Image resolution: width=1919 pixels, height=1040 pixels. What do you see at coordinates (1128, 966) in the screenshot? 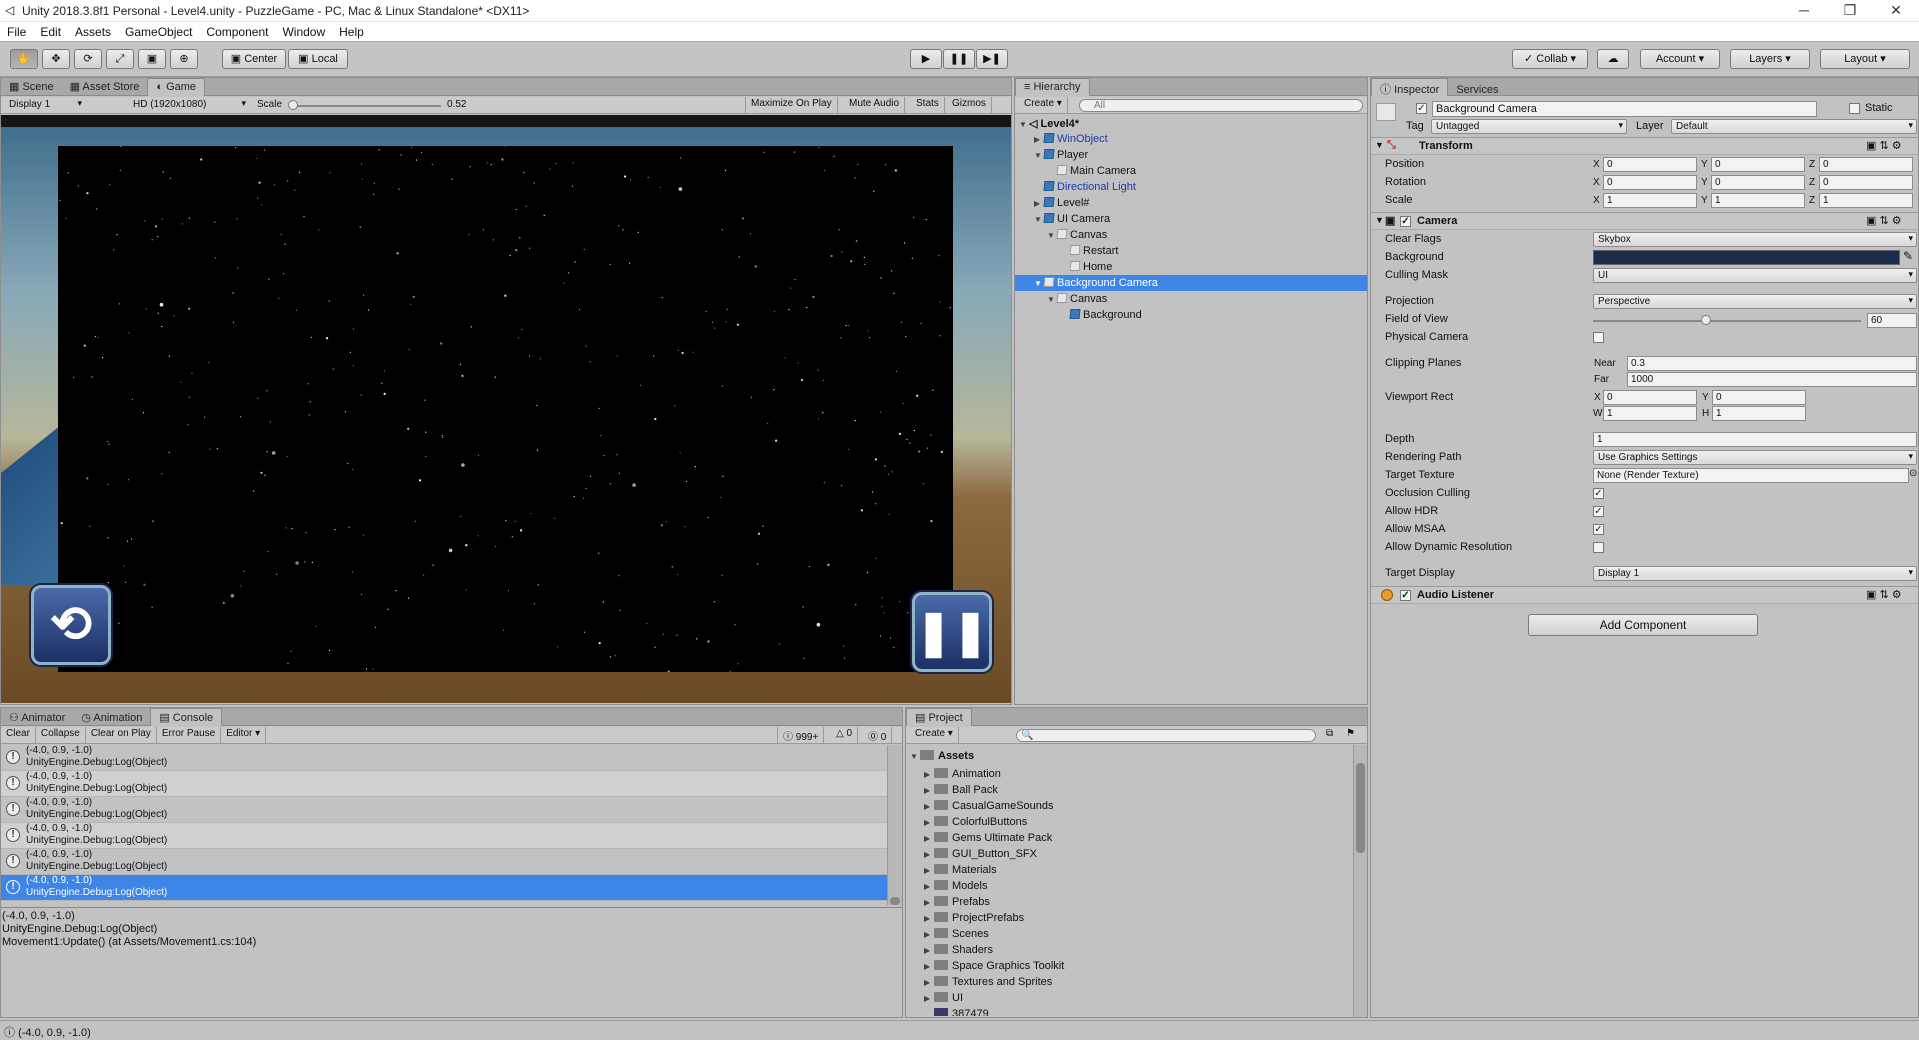
I see `project-folder-item: ▶ Space Graphics Toolkit` at bounding box center [1128, 966].